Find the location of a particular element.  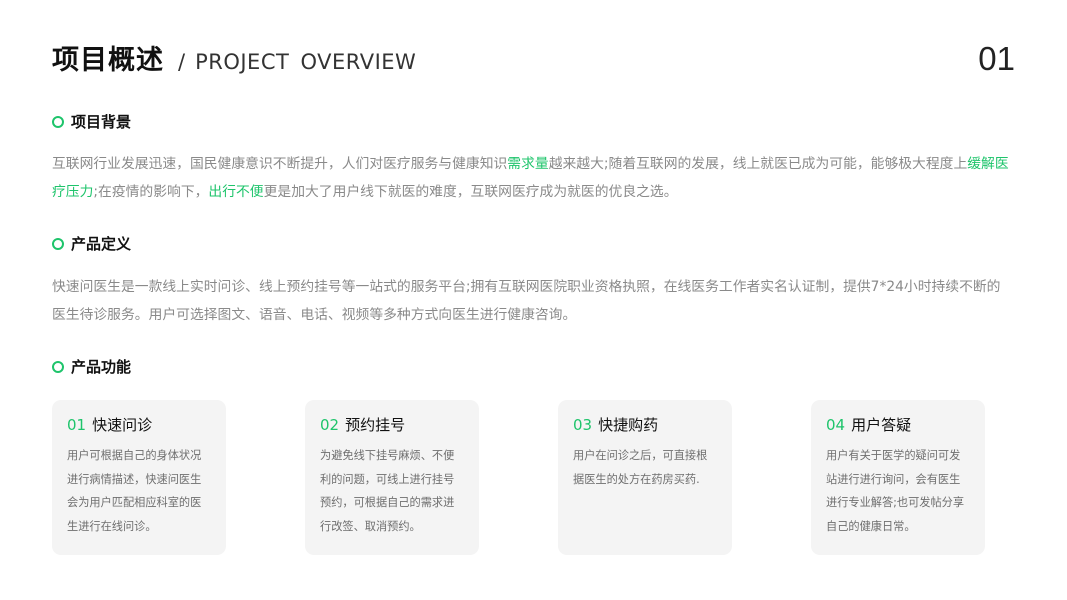

body-text: ;在疫情的影响下， is located at coordinates (151, 192).